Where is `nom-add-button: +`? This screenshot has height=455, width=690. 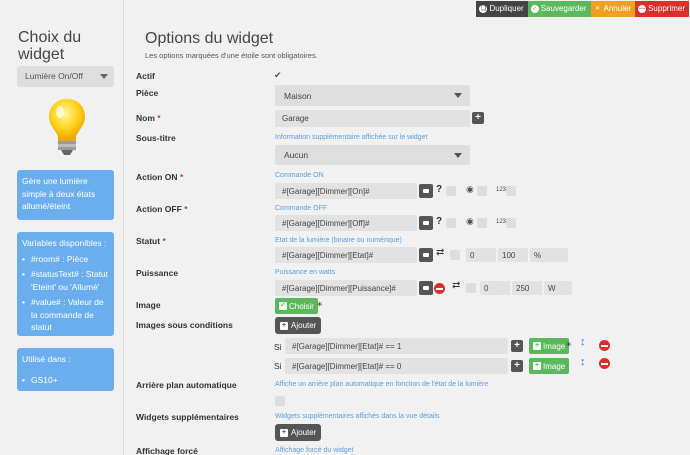
nom-add-button: + is located at coordinates (478, 118).